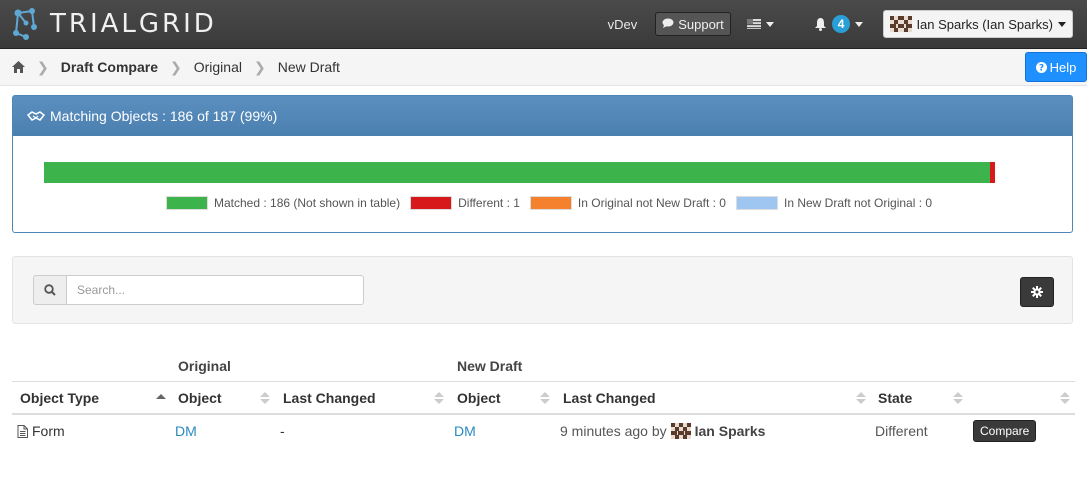 Image resolution: width=1087 pixels, height=499 pixels. What do you see at coordinates (1063, 67) in the screenshot?
I see `help-label: Help` at bounding box center [1063, 67].